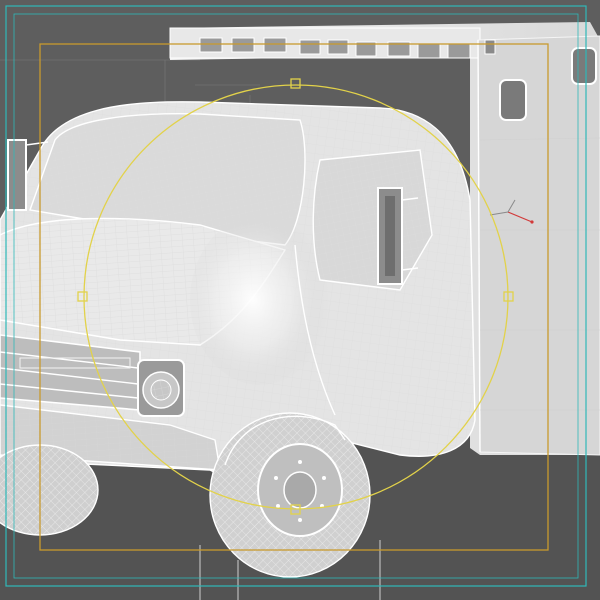 The width and height of the screenshot is (600, 600). I want to click on box-side-window, so click(513, 100).